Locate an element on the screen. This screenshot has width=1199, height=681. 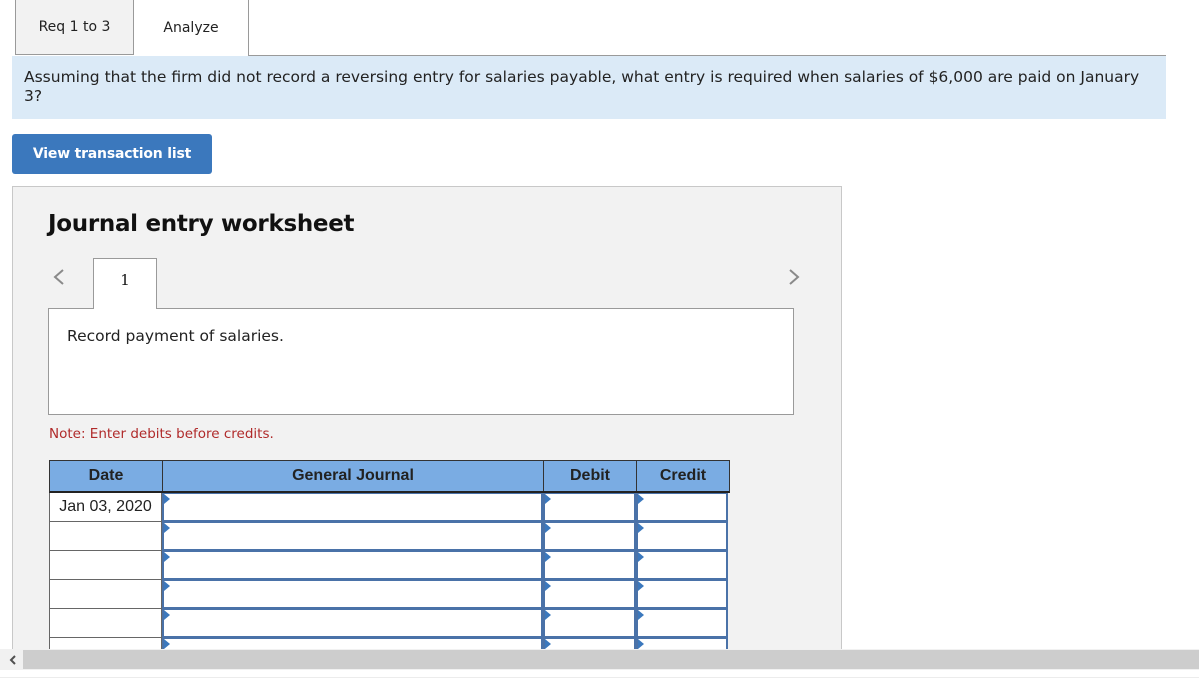
page-bottom-border is located at coordinates (599, 677).